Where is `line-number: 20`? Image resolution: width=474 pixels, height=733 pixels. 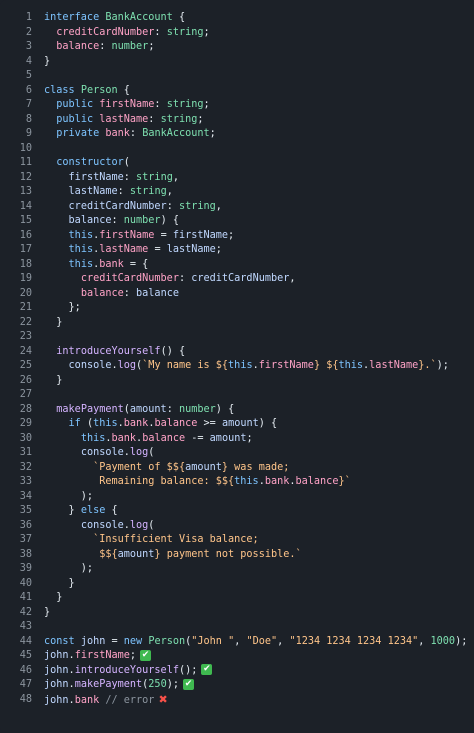 line-number: 20 is located at coordinates (25, 293).